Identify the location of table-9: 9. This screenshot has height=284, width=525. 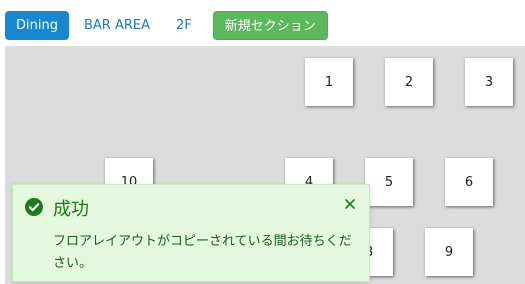
(449, 252).